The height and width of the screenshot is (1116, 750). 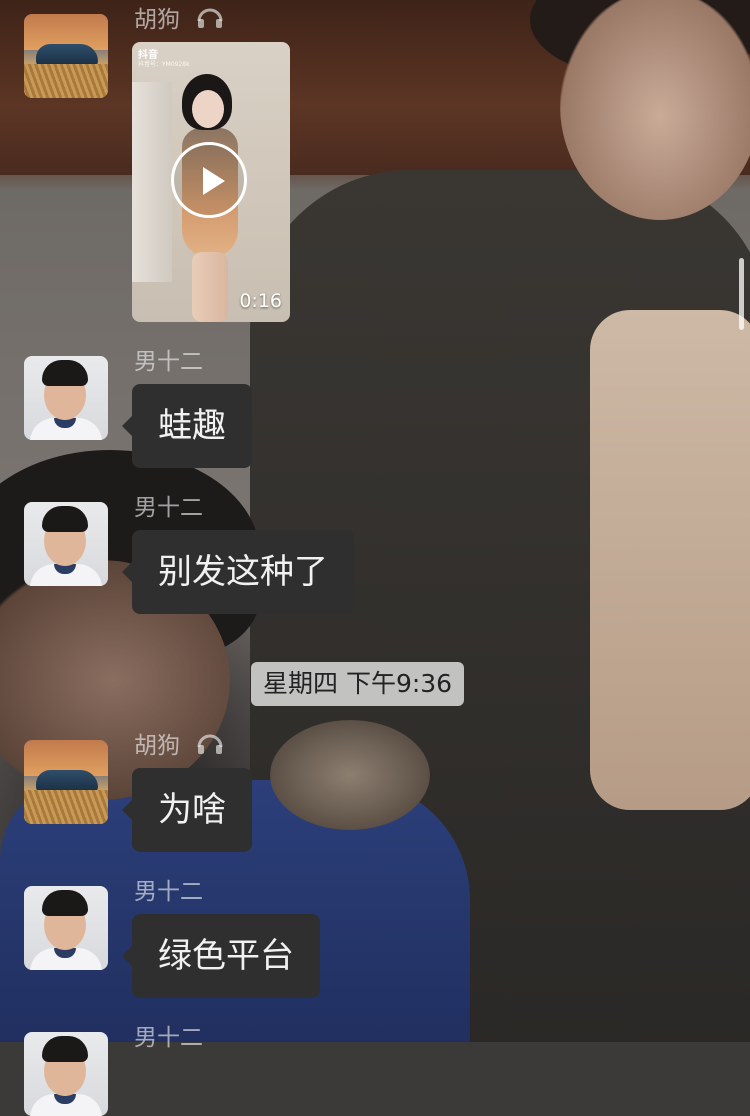 I want to click on scroll-indicator, so click(x=741, y=294).